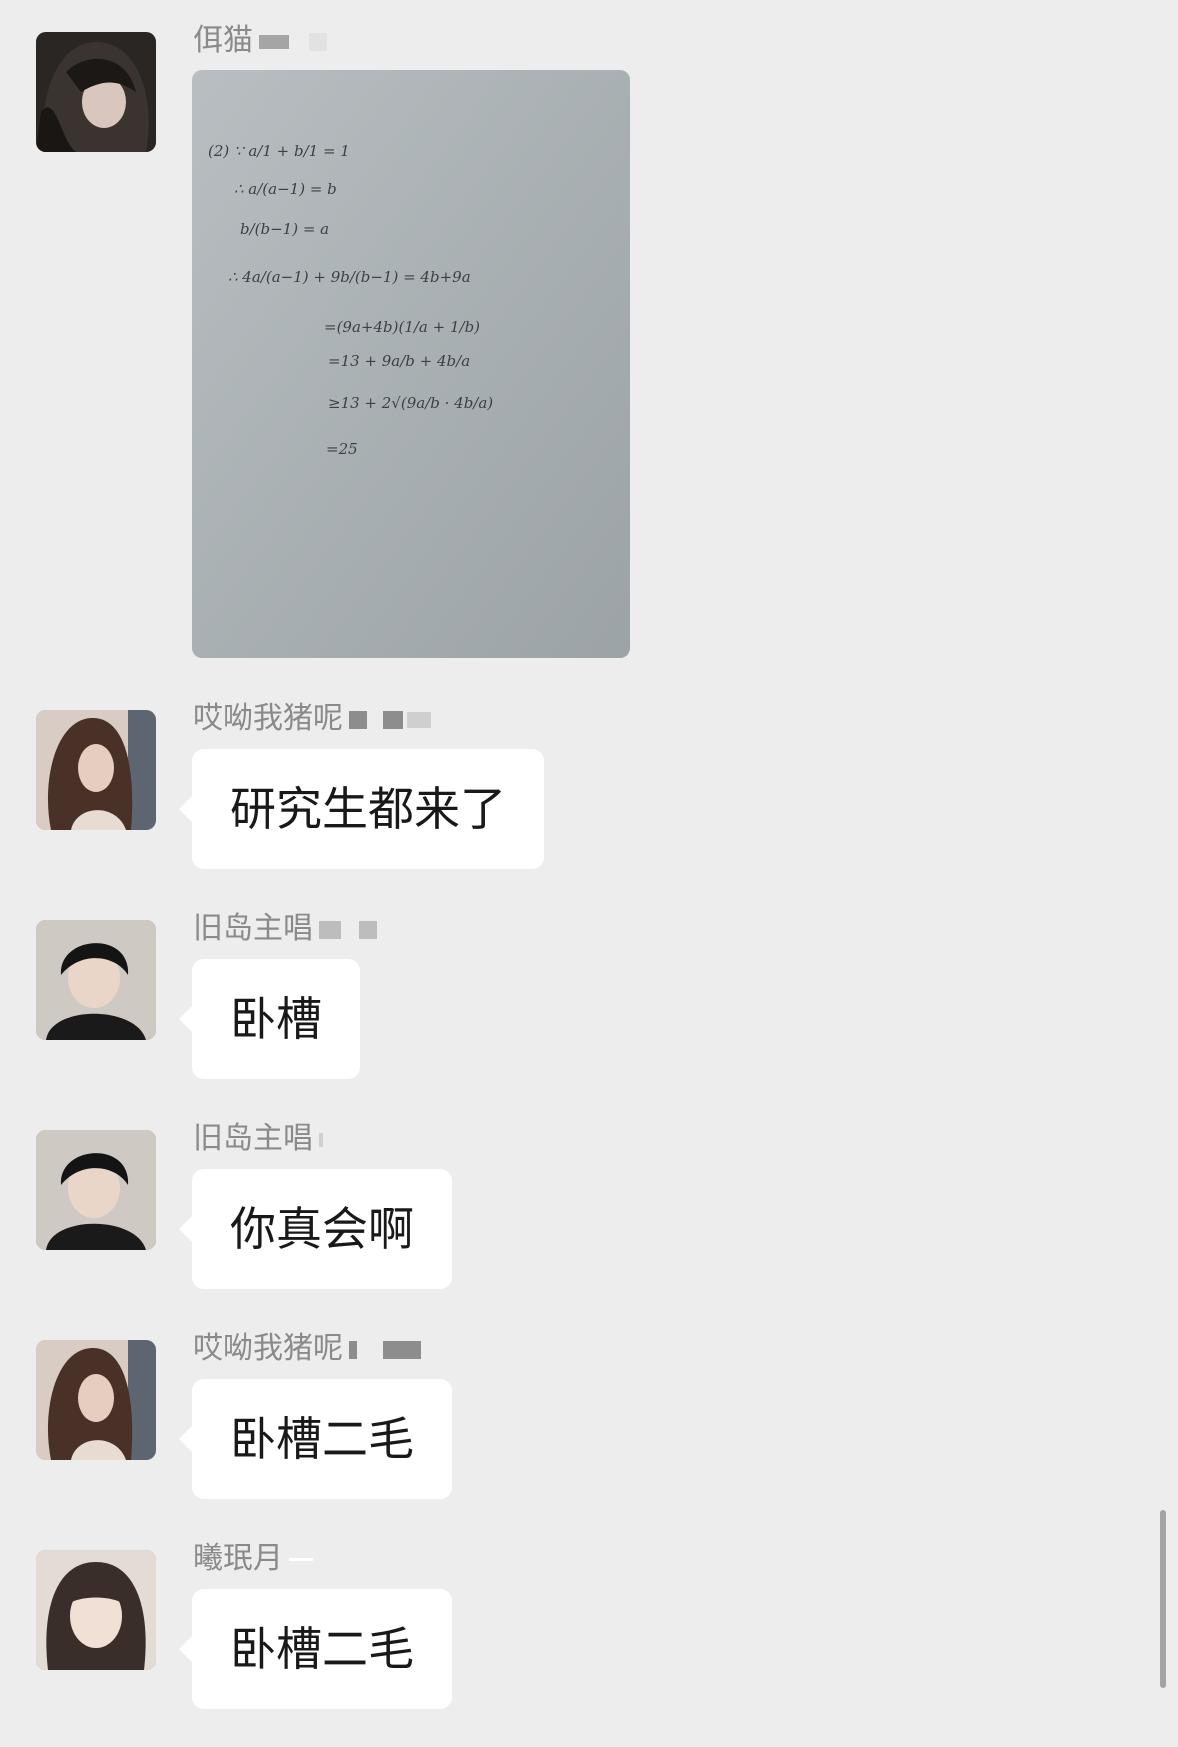 The height and width of the screenshot is (1747, 1178). Describe the element at coordinates (361, 809) in the screenshot. I see `message-bubble: 研究生都来了` at that location.